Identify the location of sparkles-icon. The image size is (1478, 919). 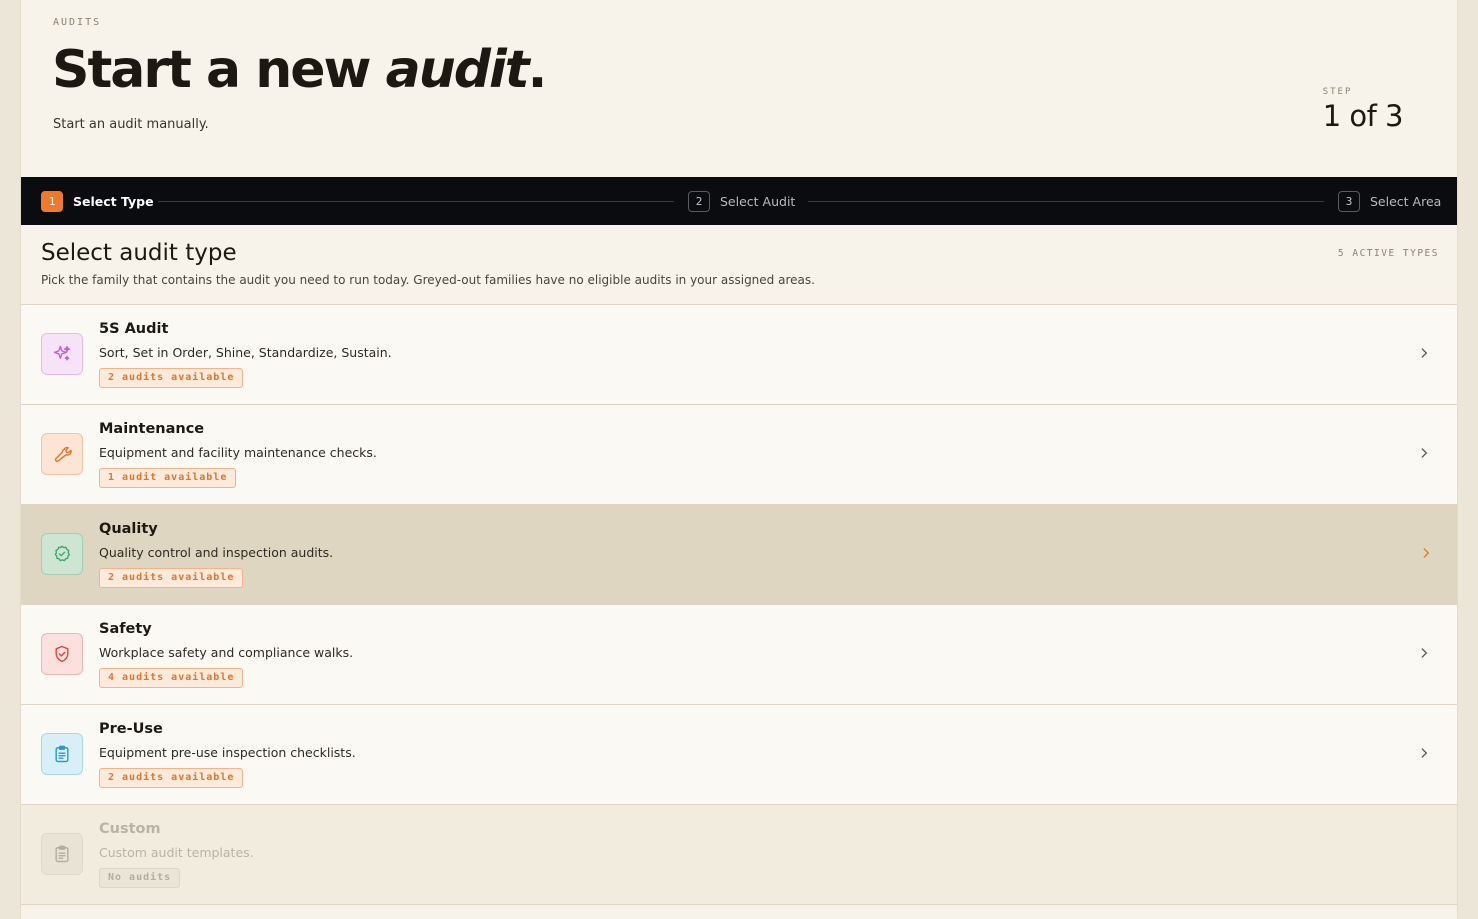
(62, 354).